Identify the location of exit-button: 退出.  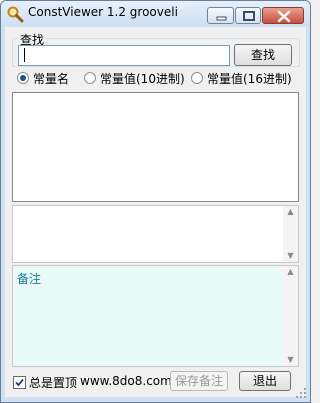
(265, 381).